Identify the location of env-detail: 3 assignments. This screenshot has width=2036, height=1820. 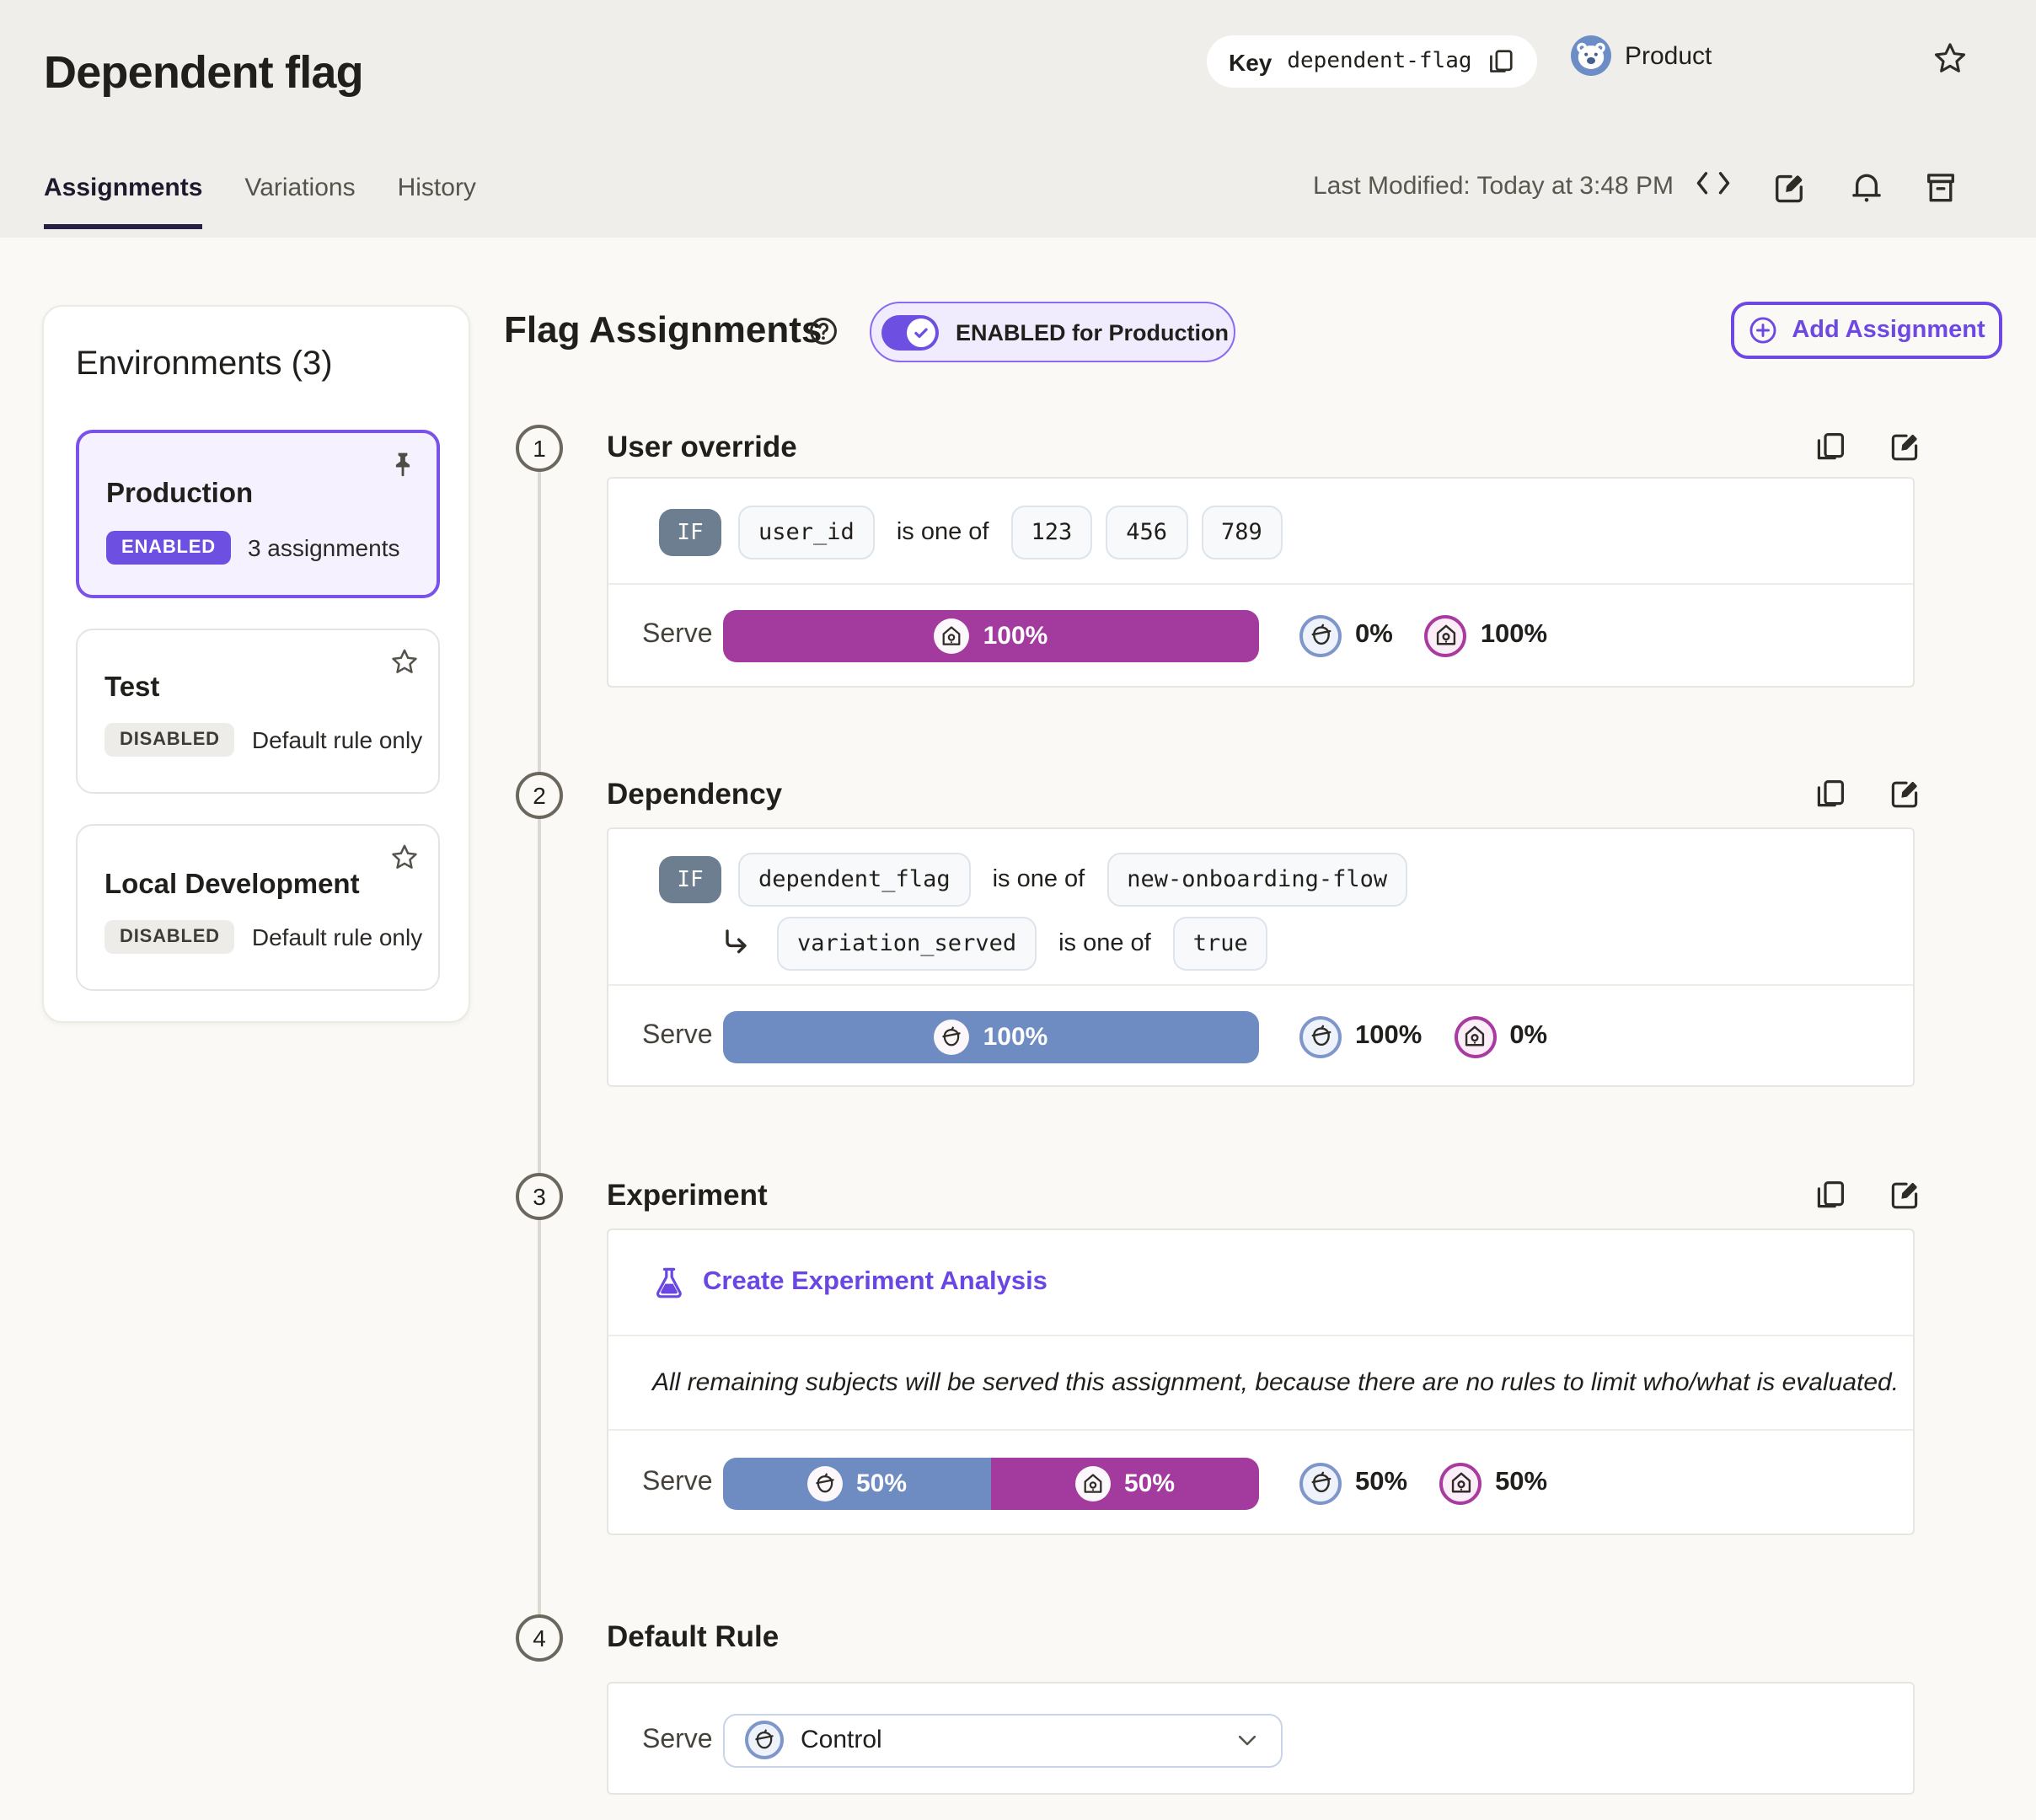
(323, 547).